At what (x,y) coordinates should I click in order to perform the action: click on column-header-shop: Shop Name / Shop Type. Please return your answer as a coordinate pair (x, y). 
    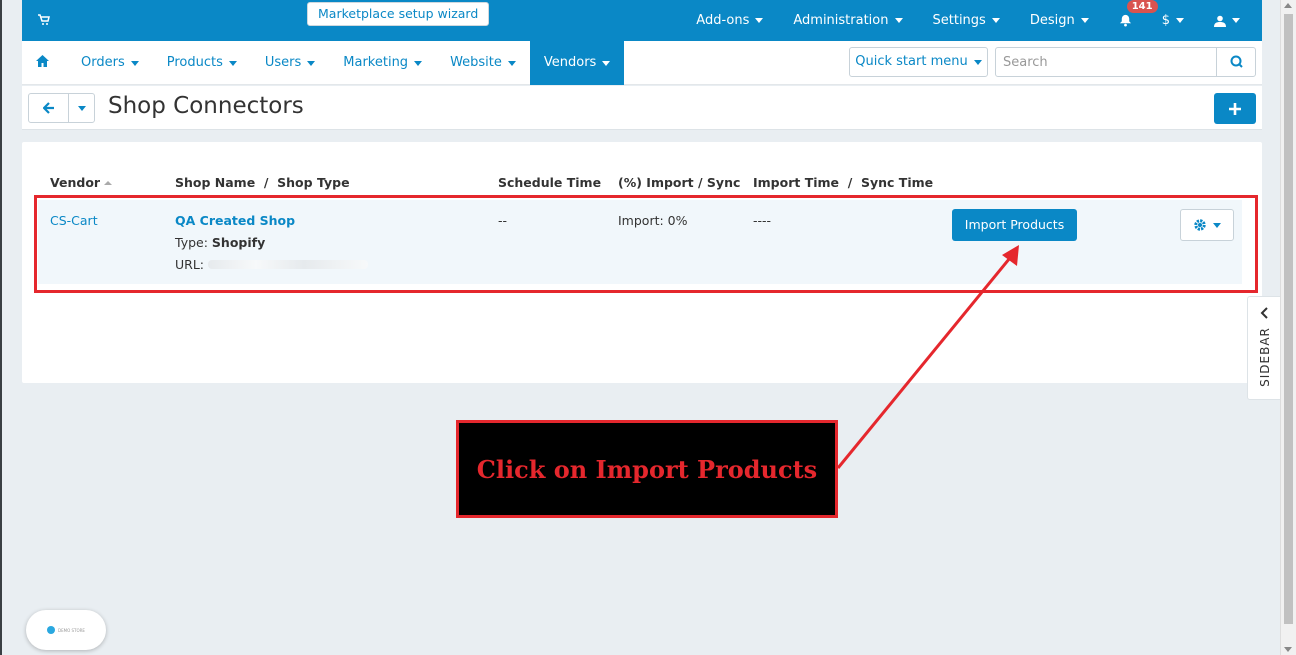
    Looking at the image, I should click on (262, 182).